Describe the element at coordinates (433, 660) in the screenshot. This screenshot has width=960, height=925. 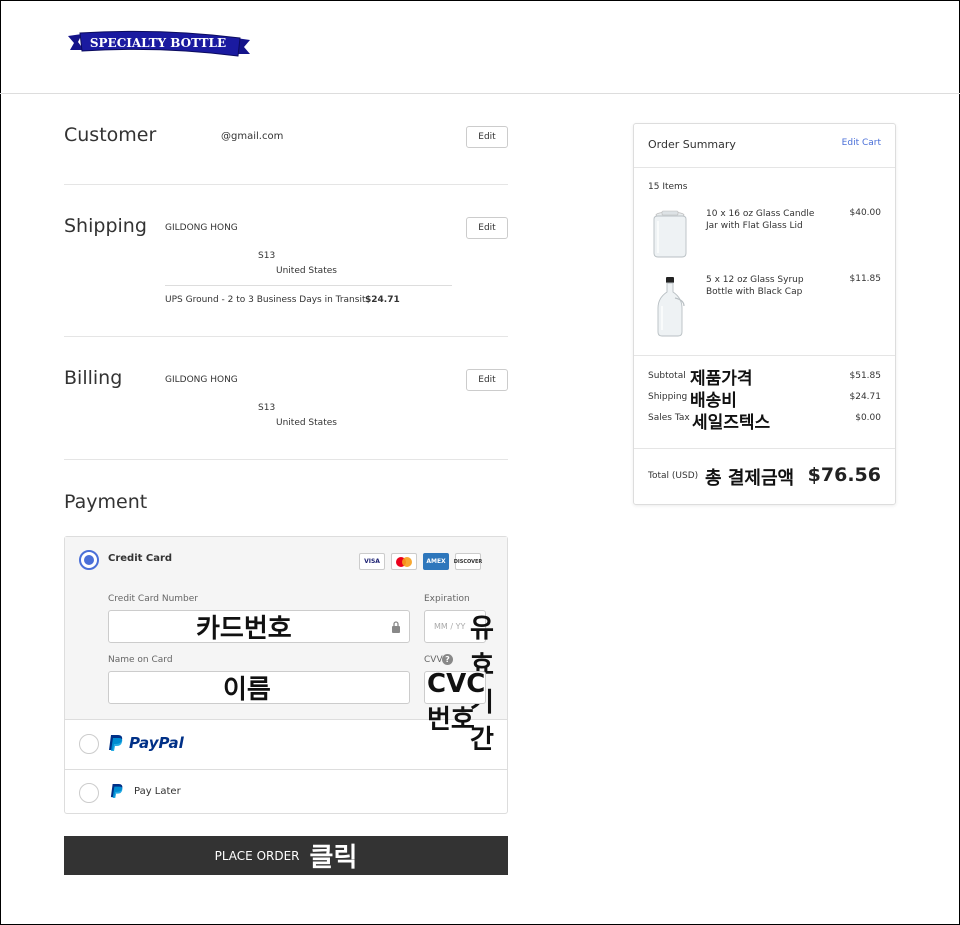
I see `cvv-label: CVV` at that location.